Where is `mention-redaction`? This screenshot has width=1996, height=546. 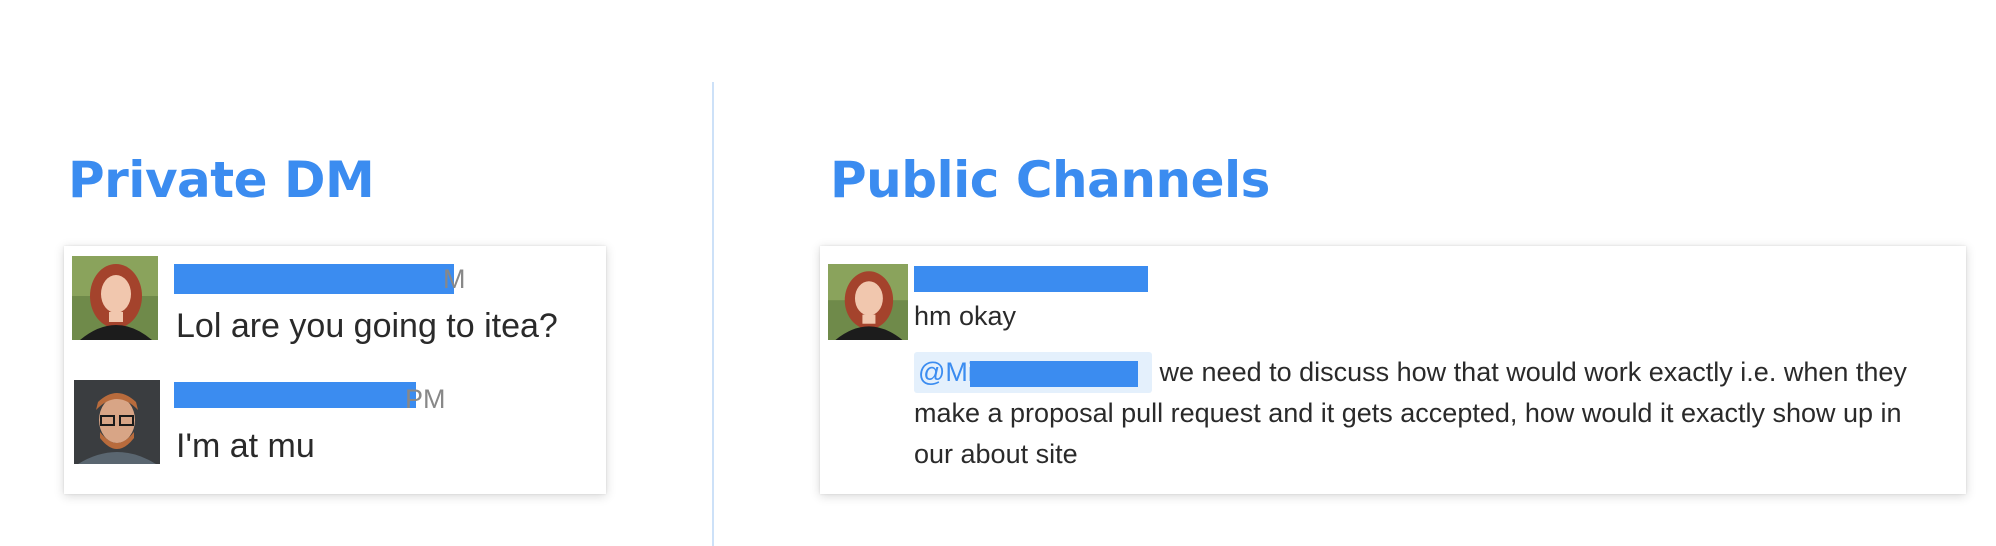
mention-redaction is located at coordinates (1054, 374).